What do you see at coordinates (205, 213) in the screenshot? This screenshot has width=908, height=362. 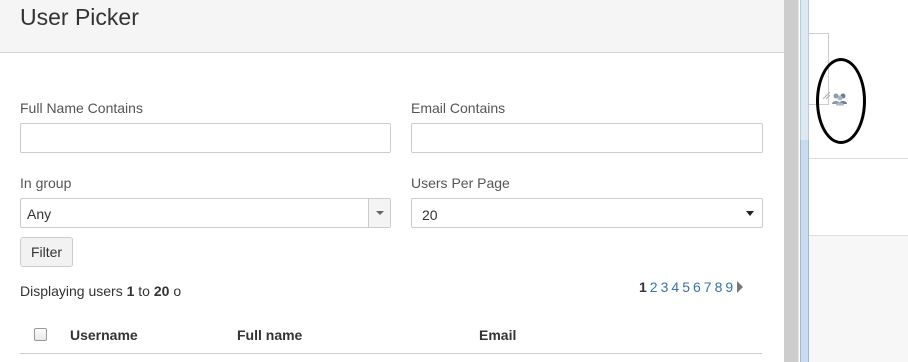 I see `group-select: Any` at bounding box center [205, 213].